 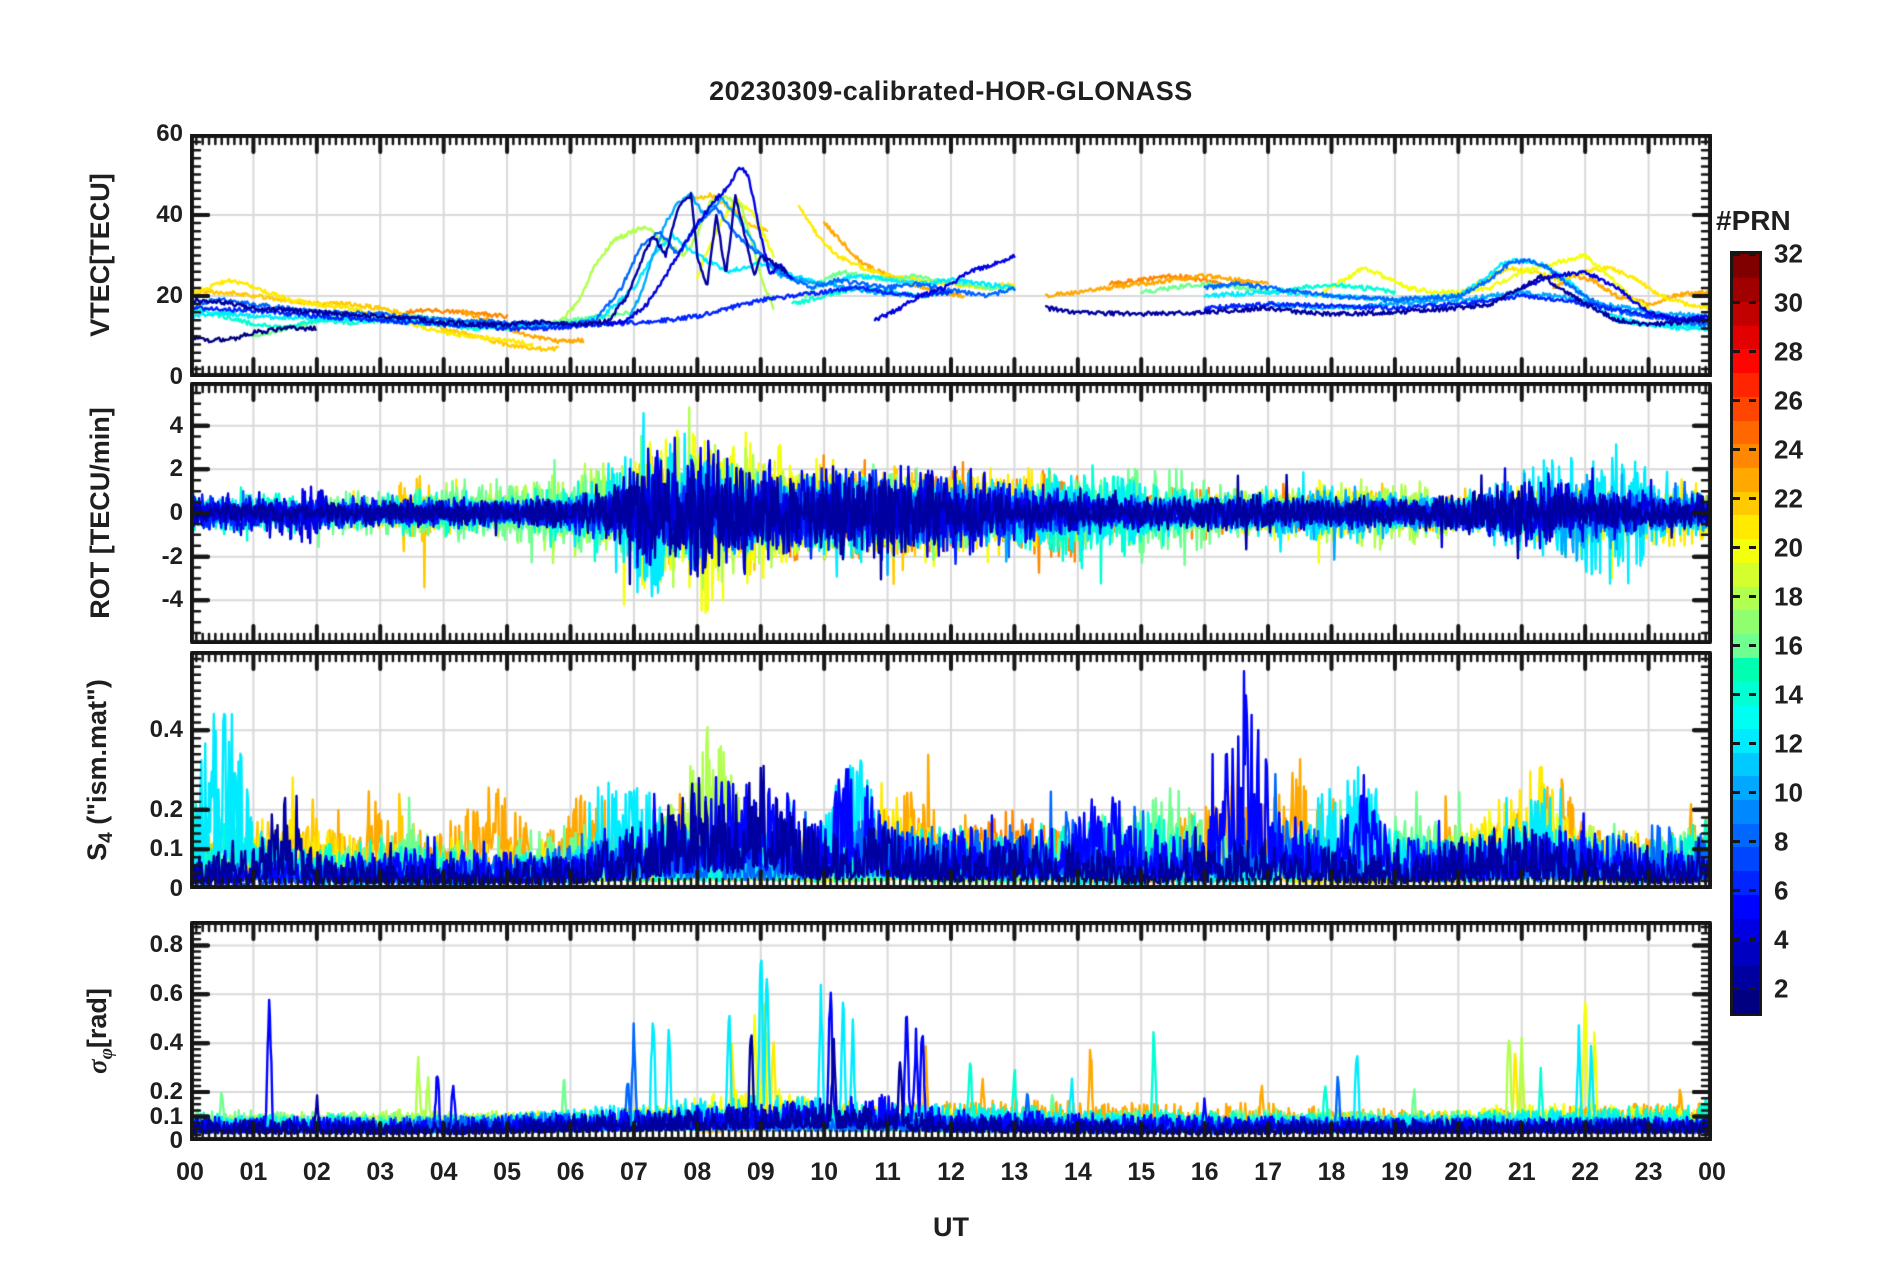 What do you see at coordinates (99, 1031) in the screenshot?
I see `y-axis-label-sigma-phi: σφ[rad]` at bounding box center [99, 1031].